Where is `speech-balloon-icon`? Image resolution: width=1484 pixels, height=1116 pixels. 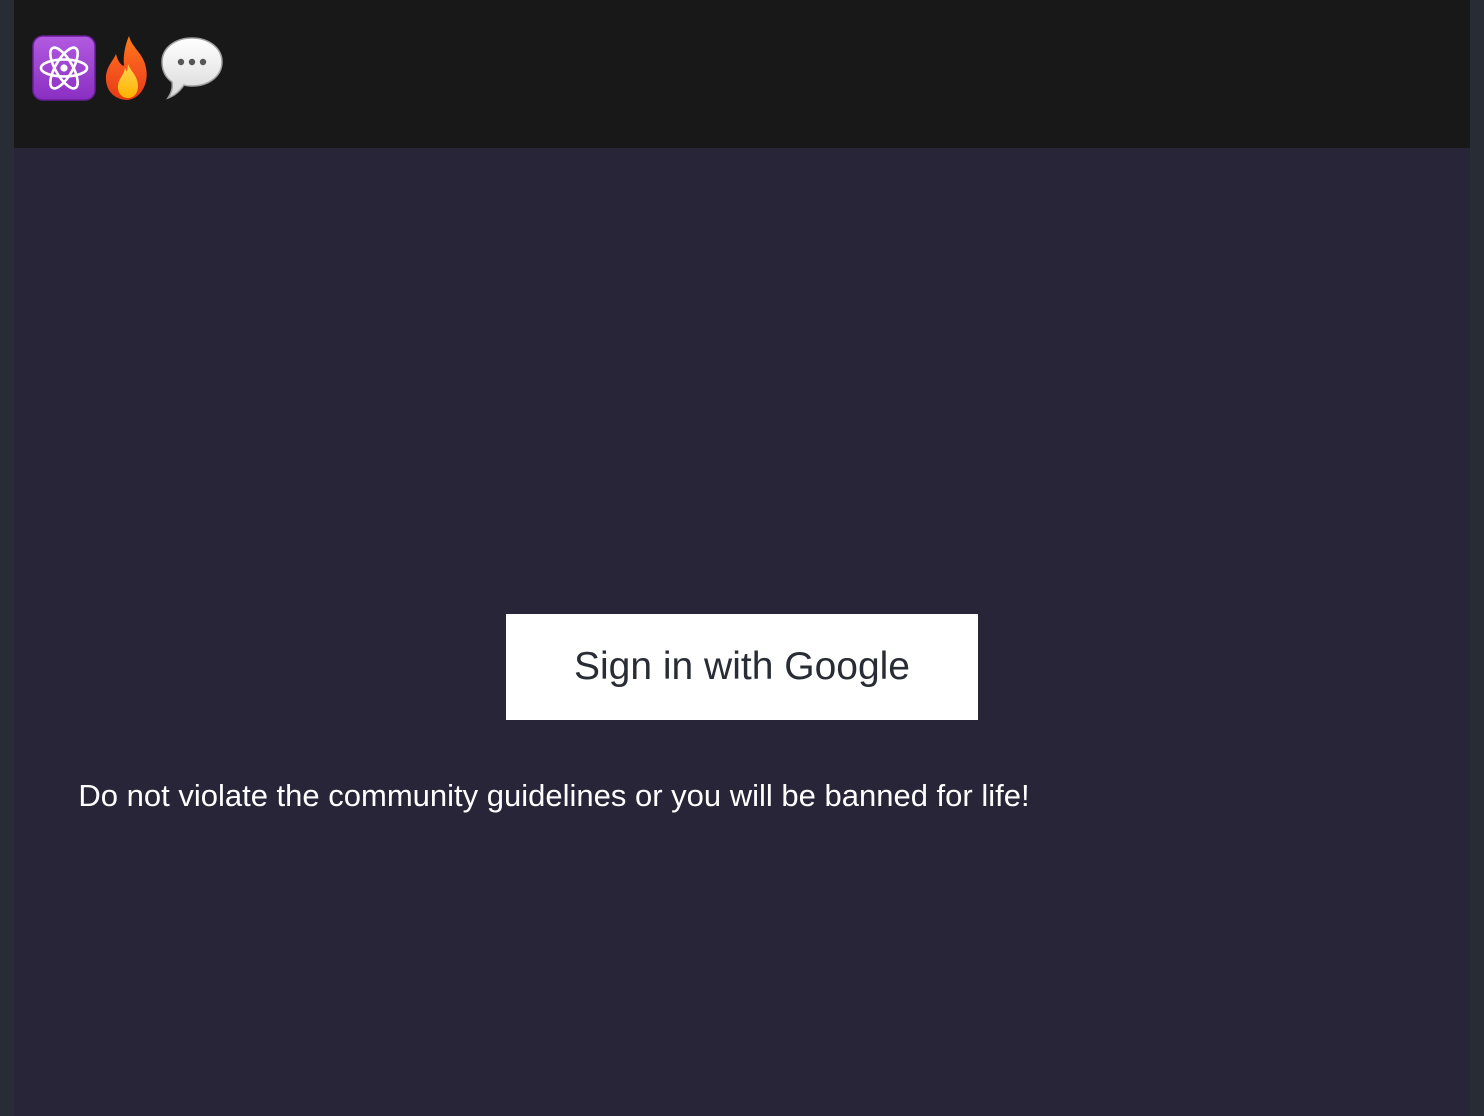
speech-balloon-icon is located at coordinates (192, 68).